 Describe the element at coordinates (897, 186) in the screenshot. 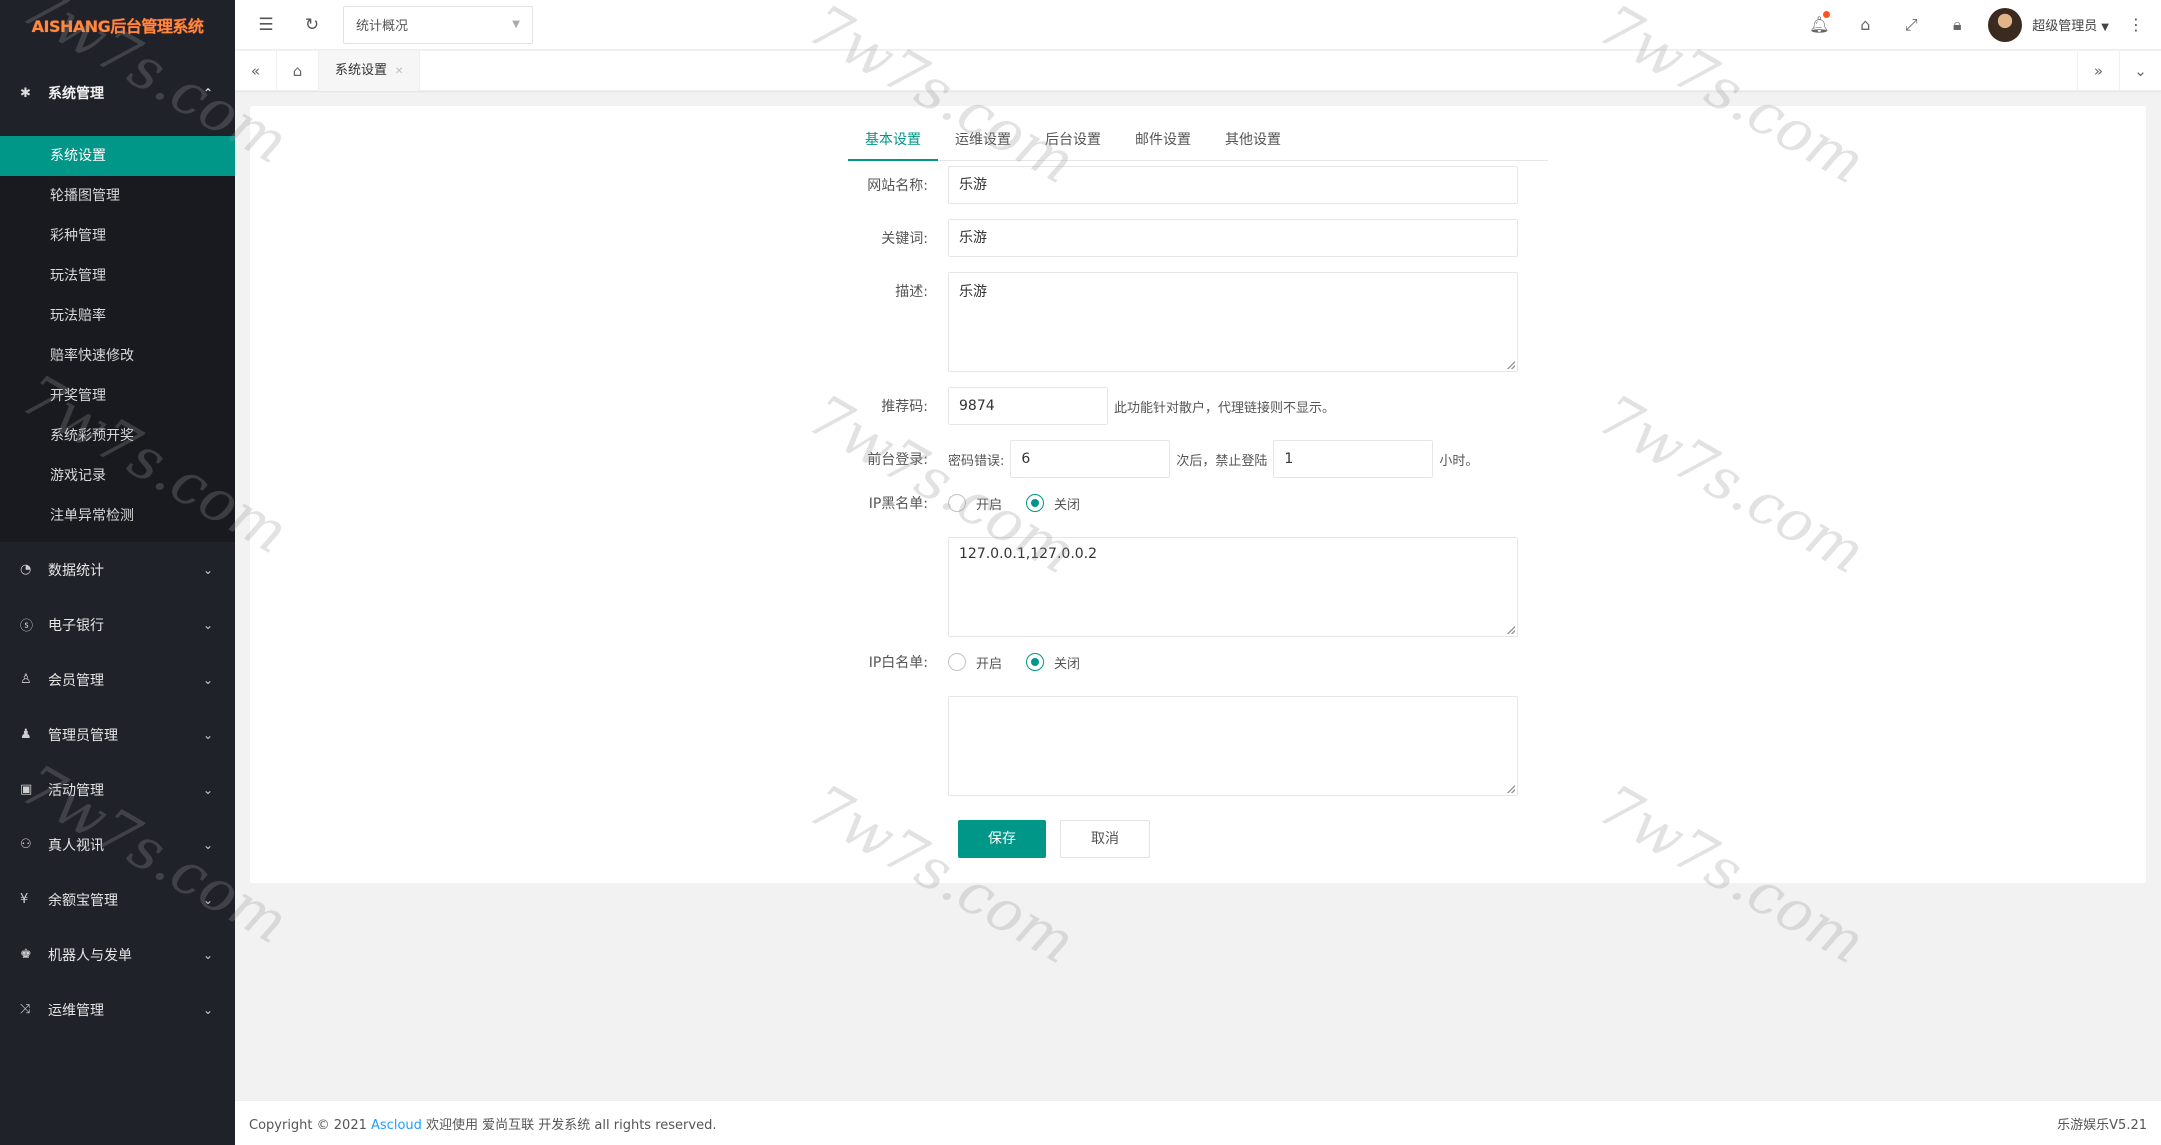

I see `site-name-label: 网站名称:` at that location.